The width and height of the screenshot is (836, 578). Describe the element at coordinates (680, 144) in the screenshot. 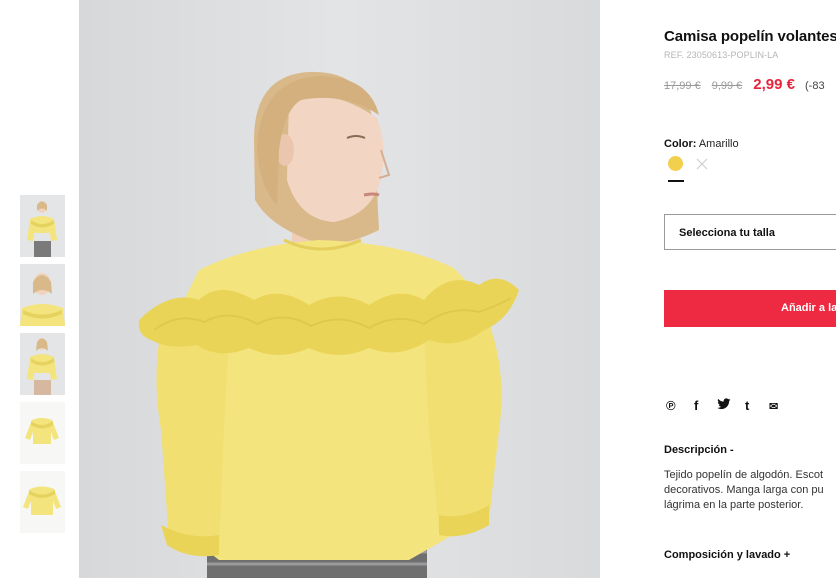

I see `color-label: Color:` at that location.